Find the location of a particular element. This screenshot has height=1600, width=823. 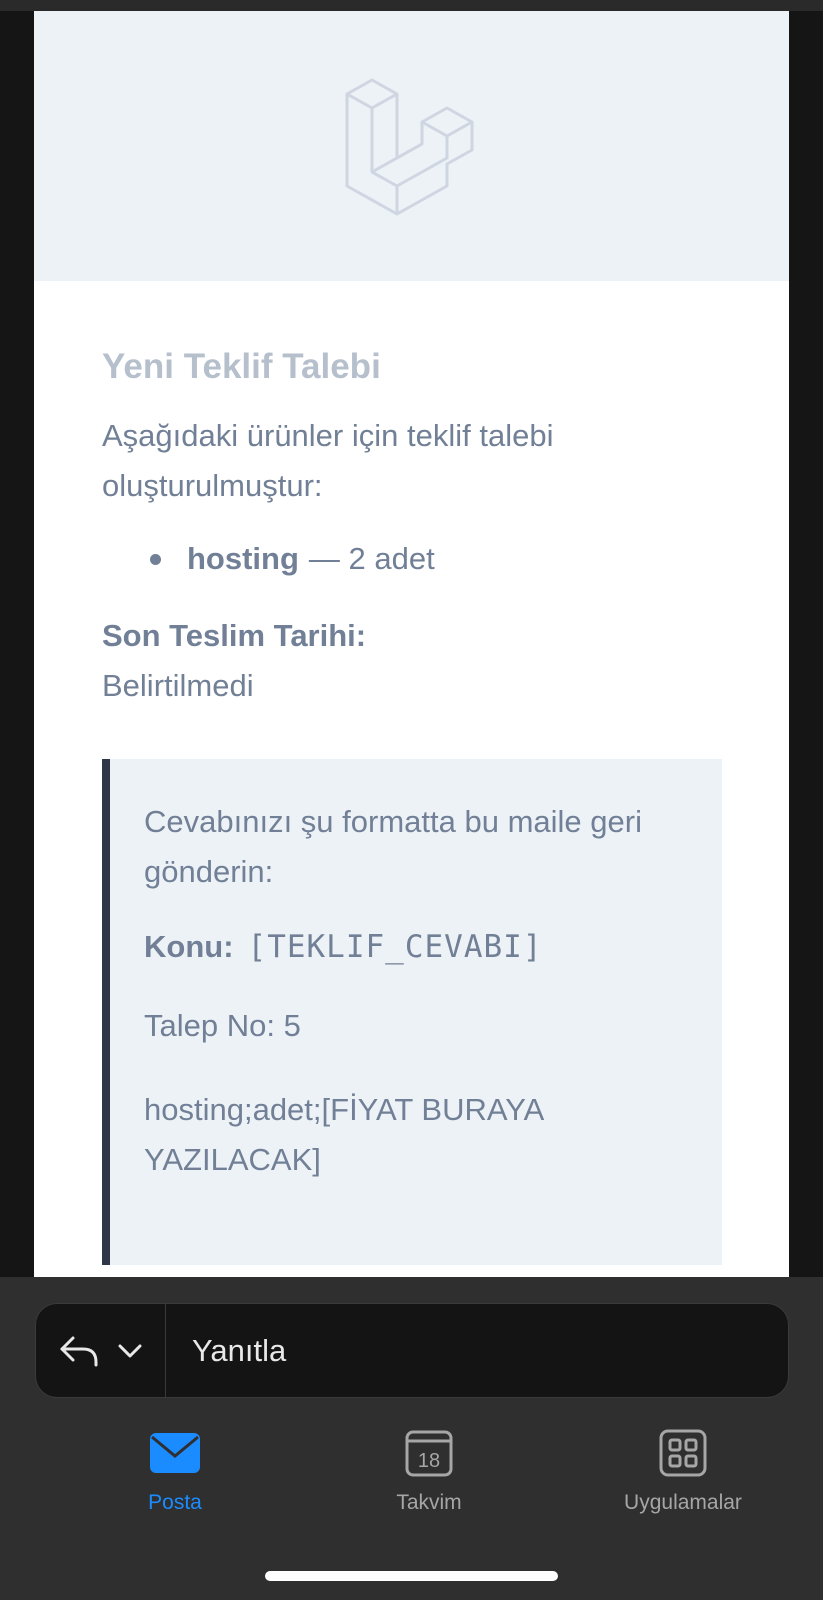

tab-label: Takvim is located at coordinates (429, 1502).